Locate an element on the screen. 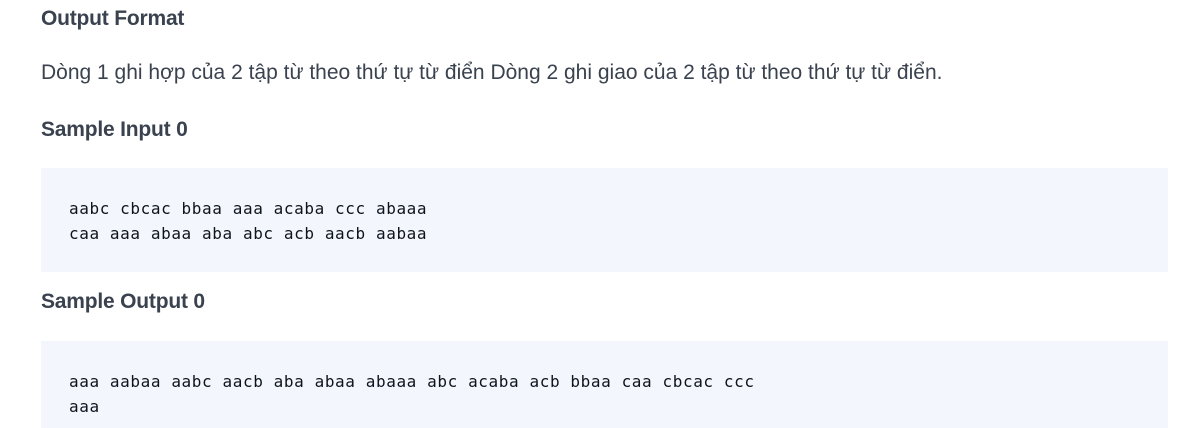 The image size is (1197, 428). output-format-heading: Output Format is located at coordinates (113, 18).